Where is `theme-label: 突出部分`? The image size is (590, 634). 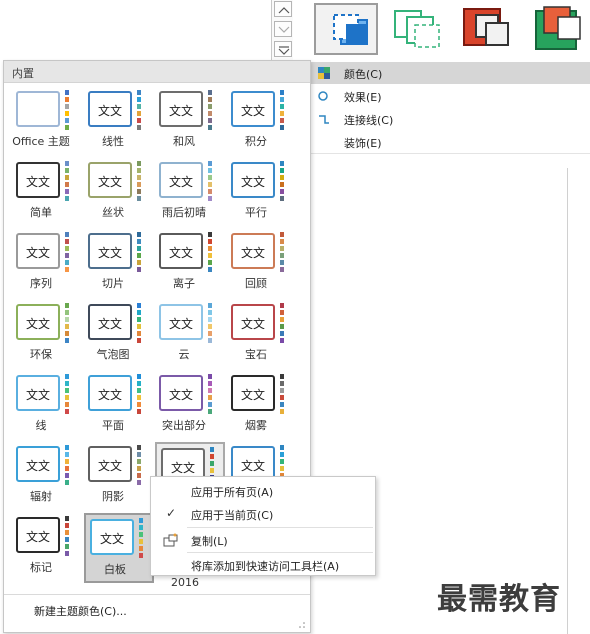
theme-label: 突出部分 is located at coordinates (184, 425).